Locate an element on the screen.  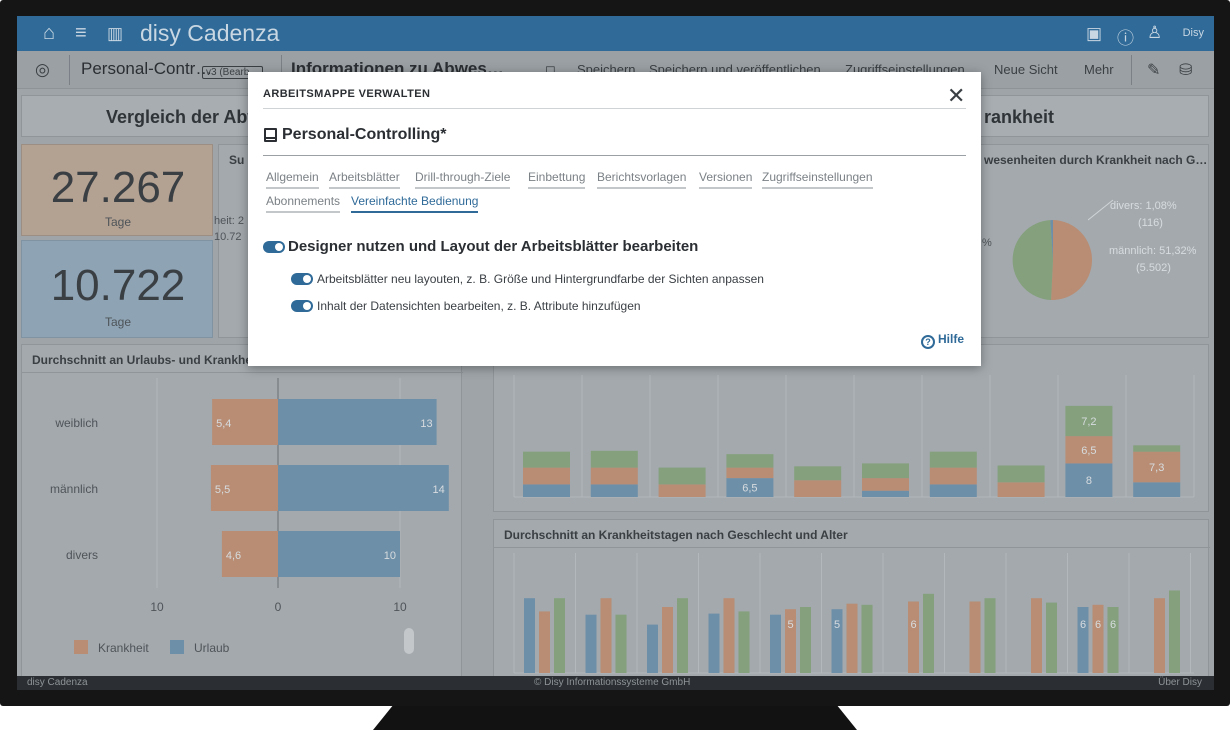
edit-icon: ✎ is located at coordinates (1153, 70).